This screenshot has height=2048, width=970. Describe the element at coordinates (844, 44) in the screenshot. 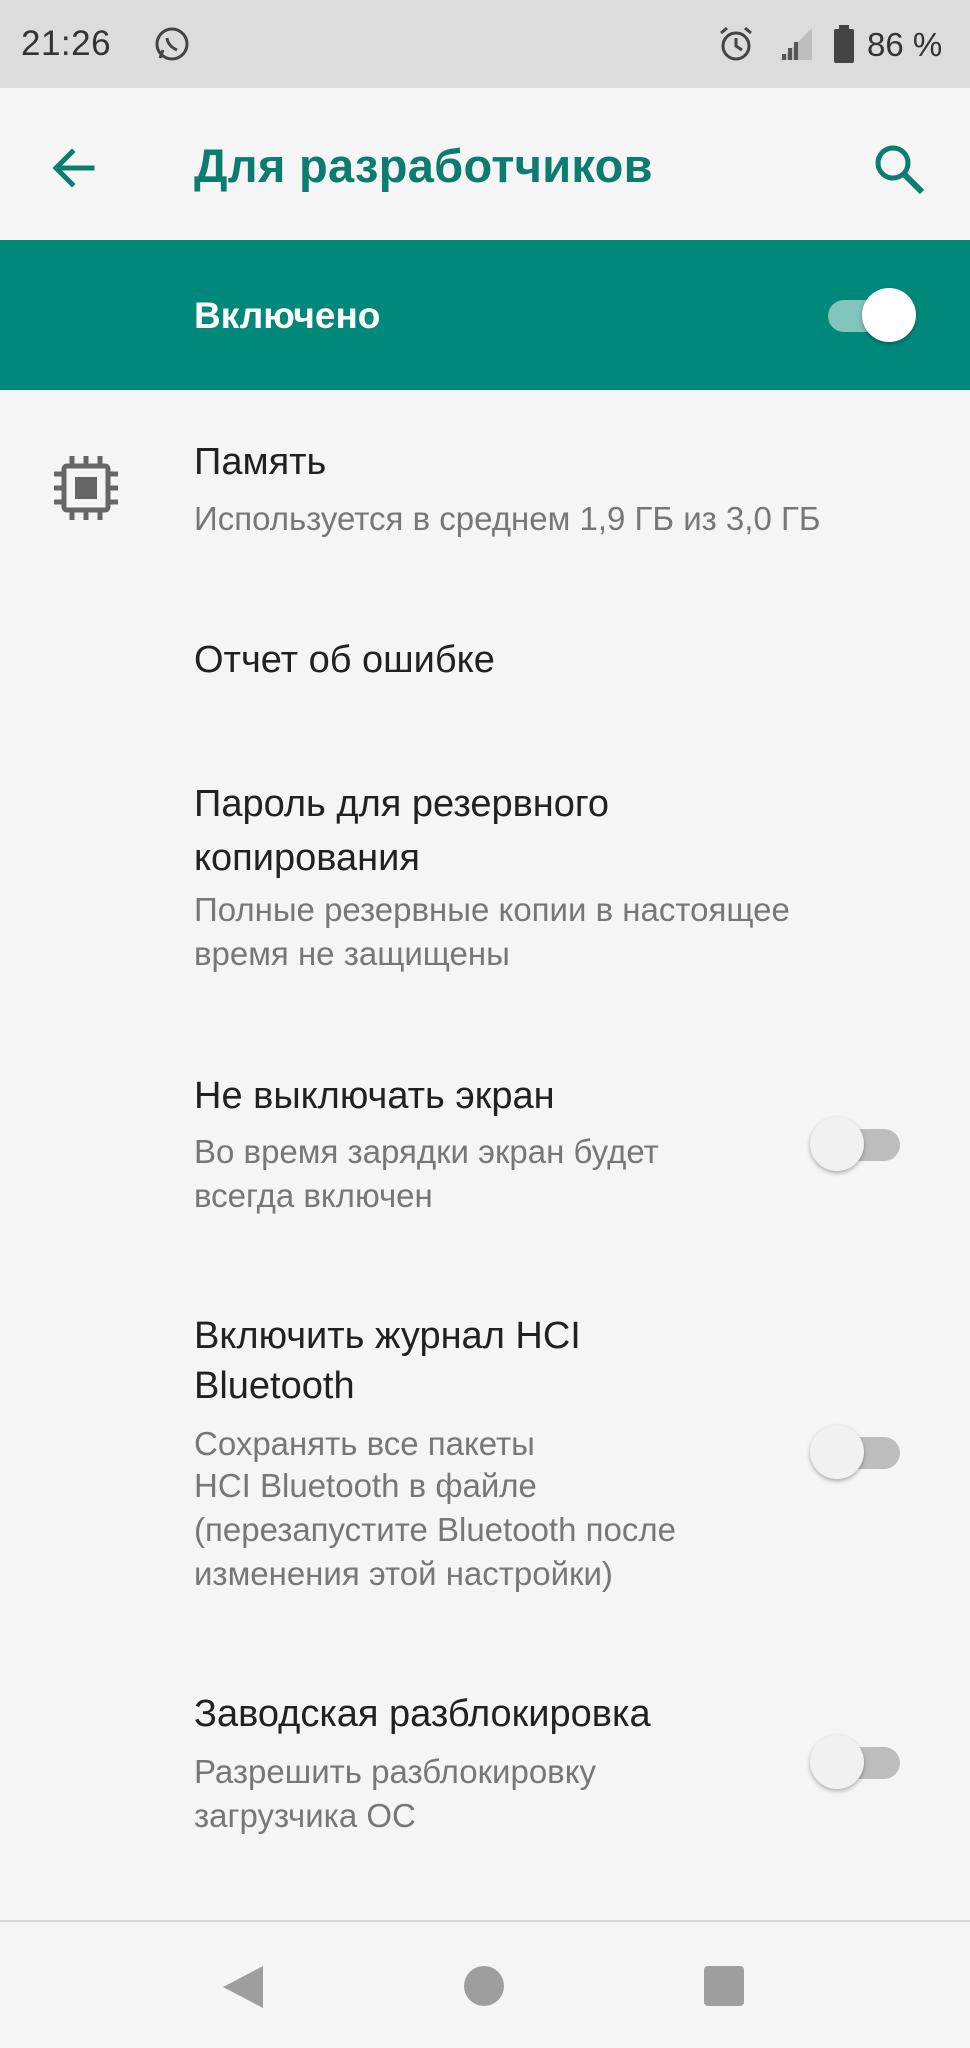

I see `battery-icon` at that location.